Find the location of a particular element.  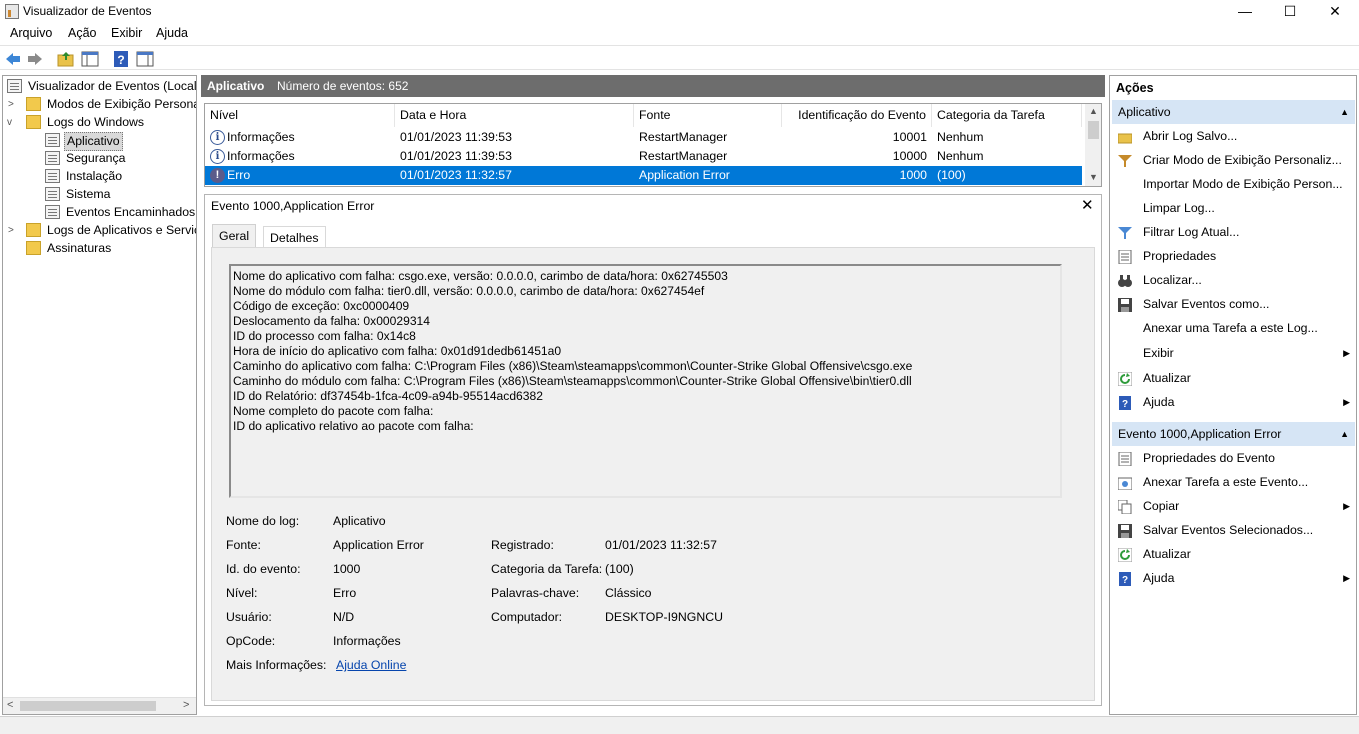

scroll-down-icon: ▼ is located at coordinates (1093, 177).